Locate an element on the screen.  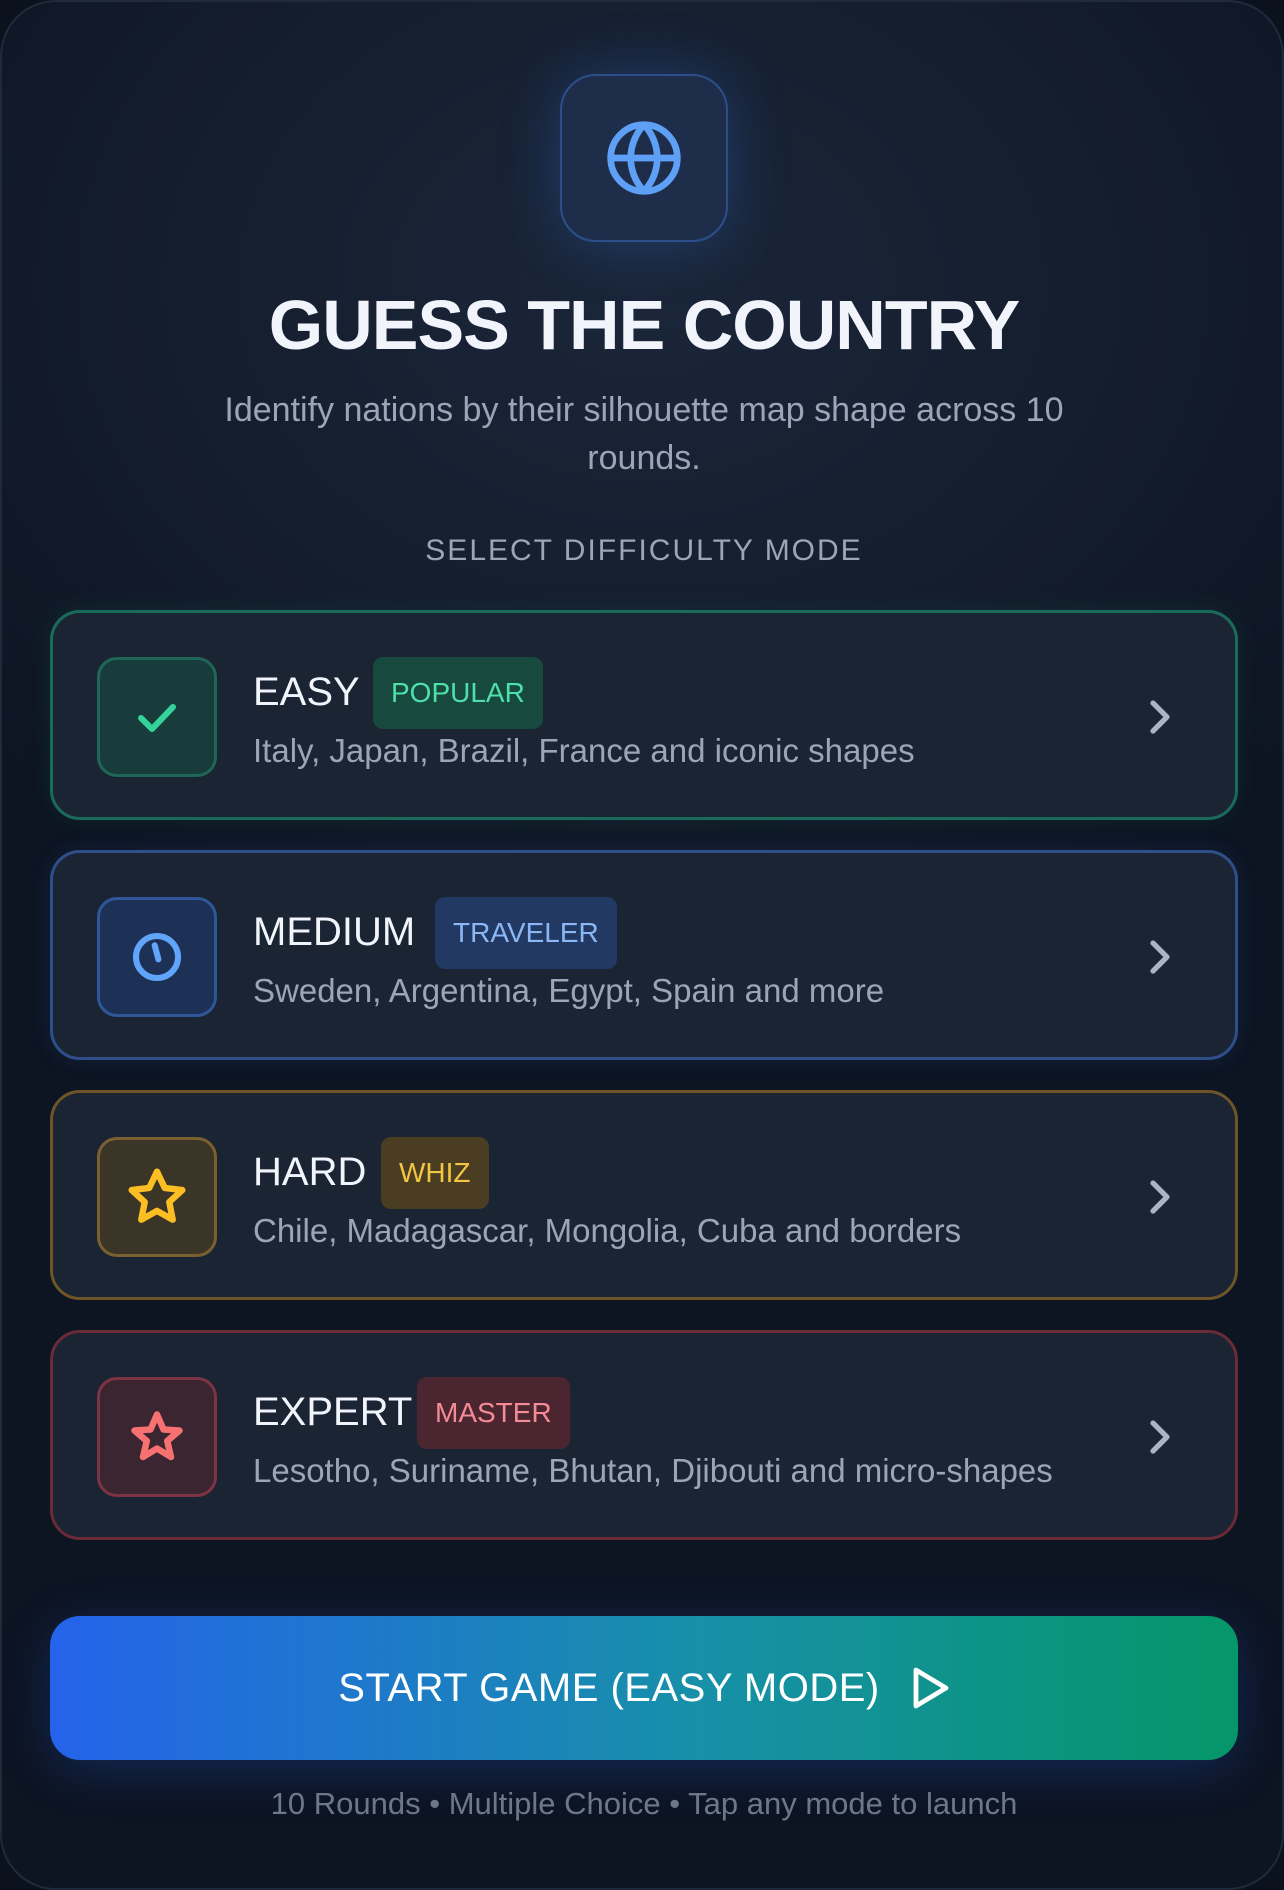
mode-badge: MASTER is located at coordinates (493, 1413).